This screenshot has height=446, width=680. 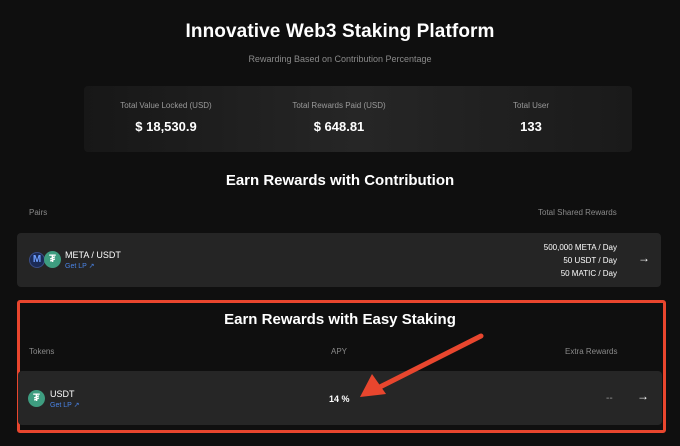 What do you see at coordinates (93, 255) in the screenshot?
I see `pair-name: META / USDT` at bounding box center [93, 255].